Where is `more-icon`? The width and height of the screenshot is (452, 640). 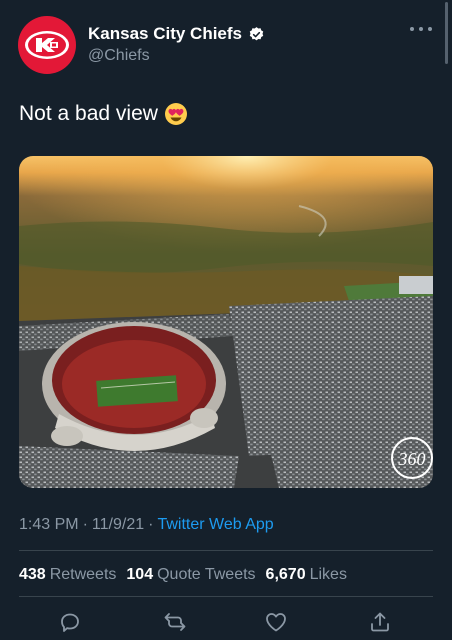
more-icon is located at coordinates (421, 29).